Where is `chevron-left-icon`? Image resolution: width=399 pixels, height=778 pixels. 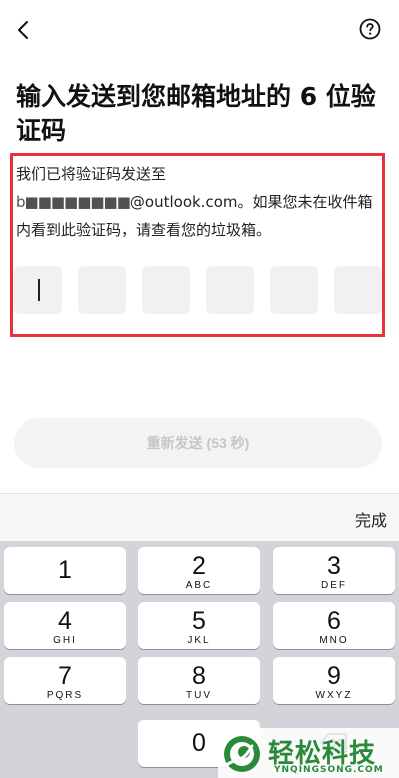
chevron-left-icon is located at coordinates (23, 30).